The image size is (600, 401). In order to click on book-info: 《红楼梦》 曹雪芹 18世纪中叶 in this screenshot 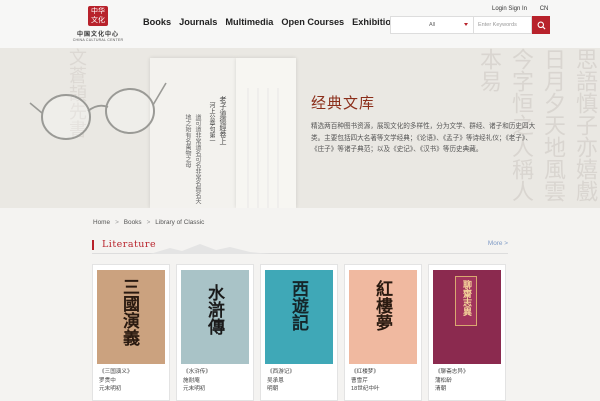, I will do `click(365, 381)`.